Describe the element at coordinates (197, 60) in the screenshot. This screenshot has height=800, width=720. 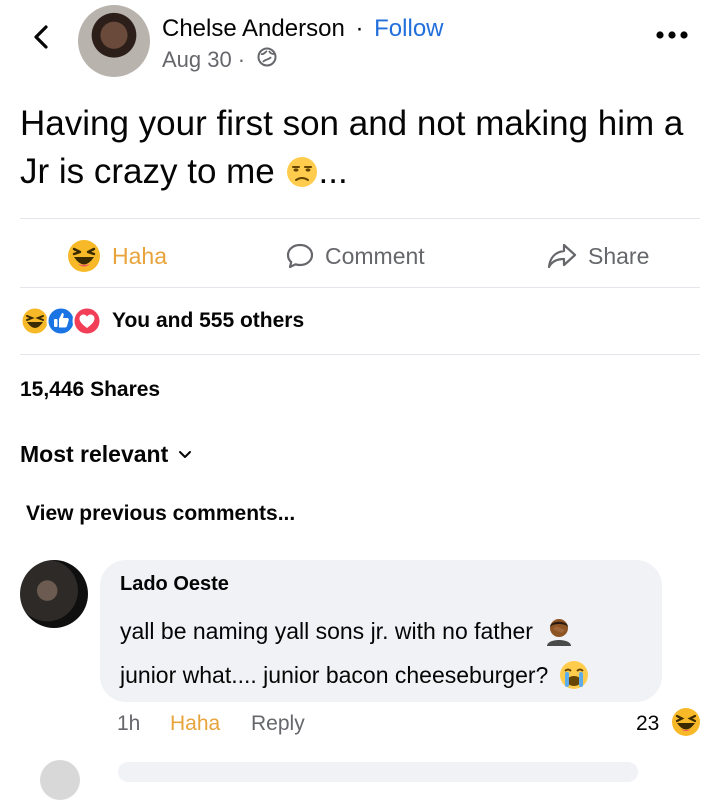
I see `post-date: Aug 30` at that location.